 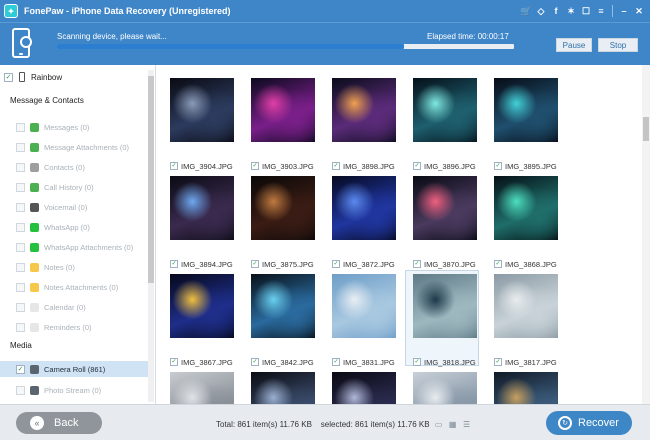 I want to click on photo-label: ✓ IMG_3875.JPG, so click(x=282, y=264).